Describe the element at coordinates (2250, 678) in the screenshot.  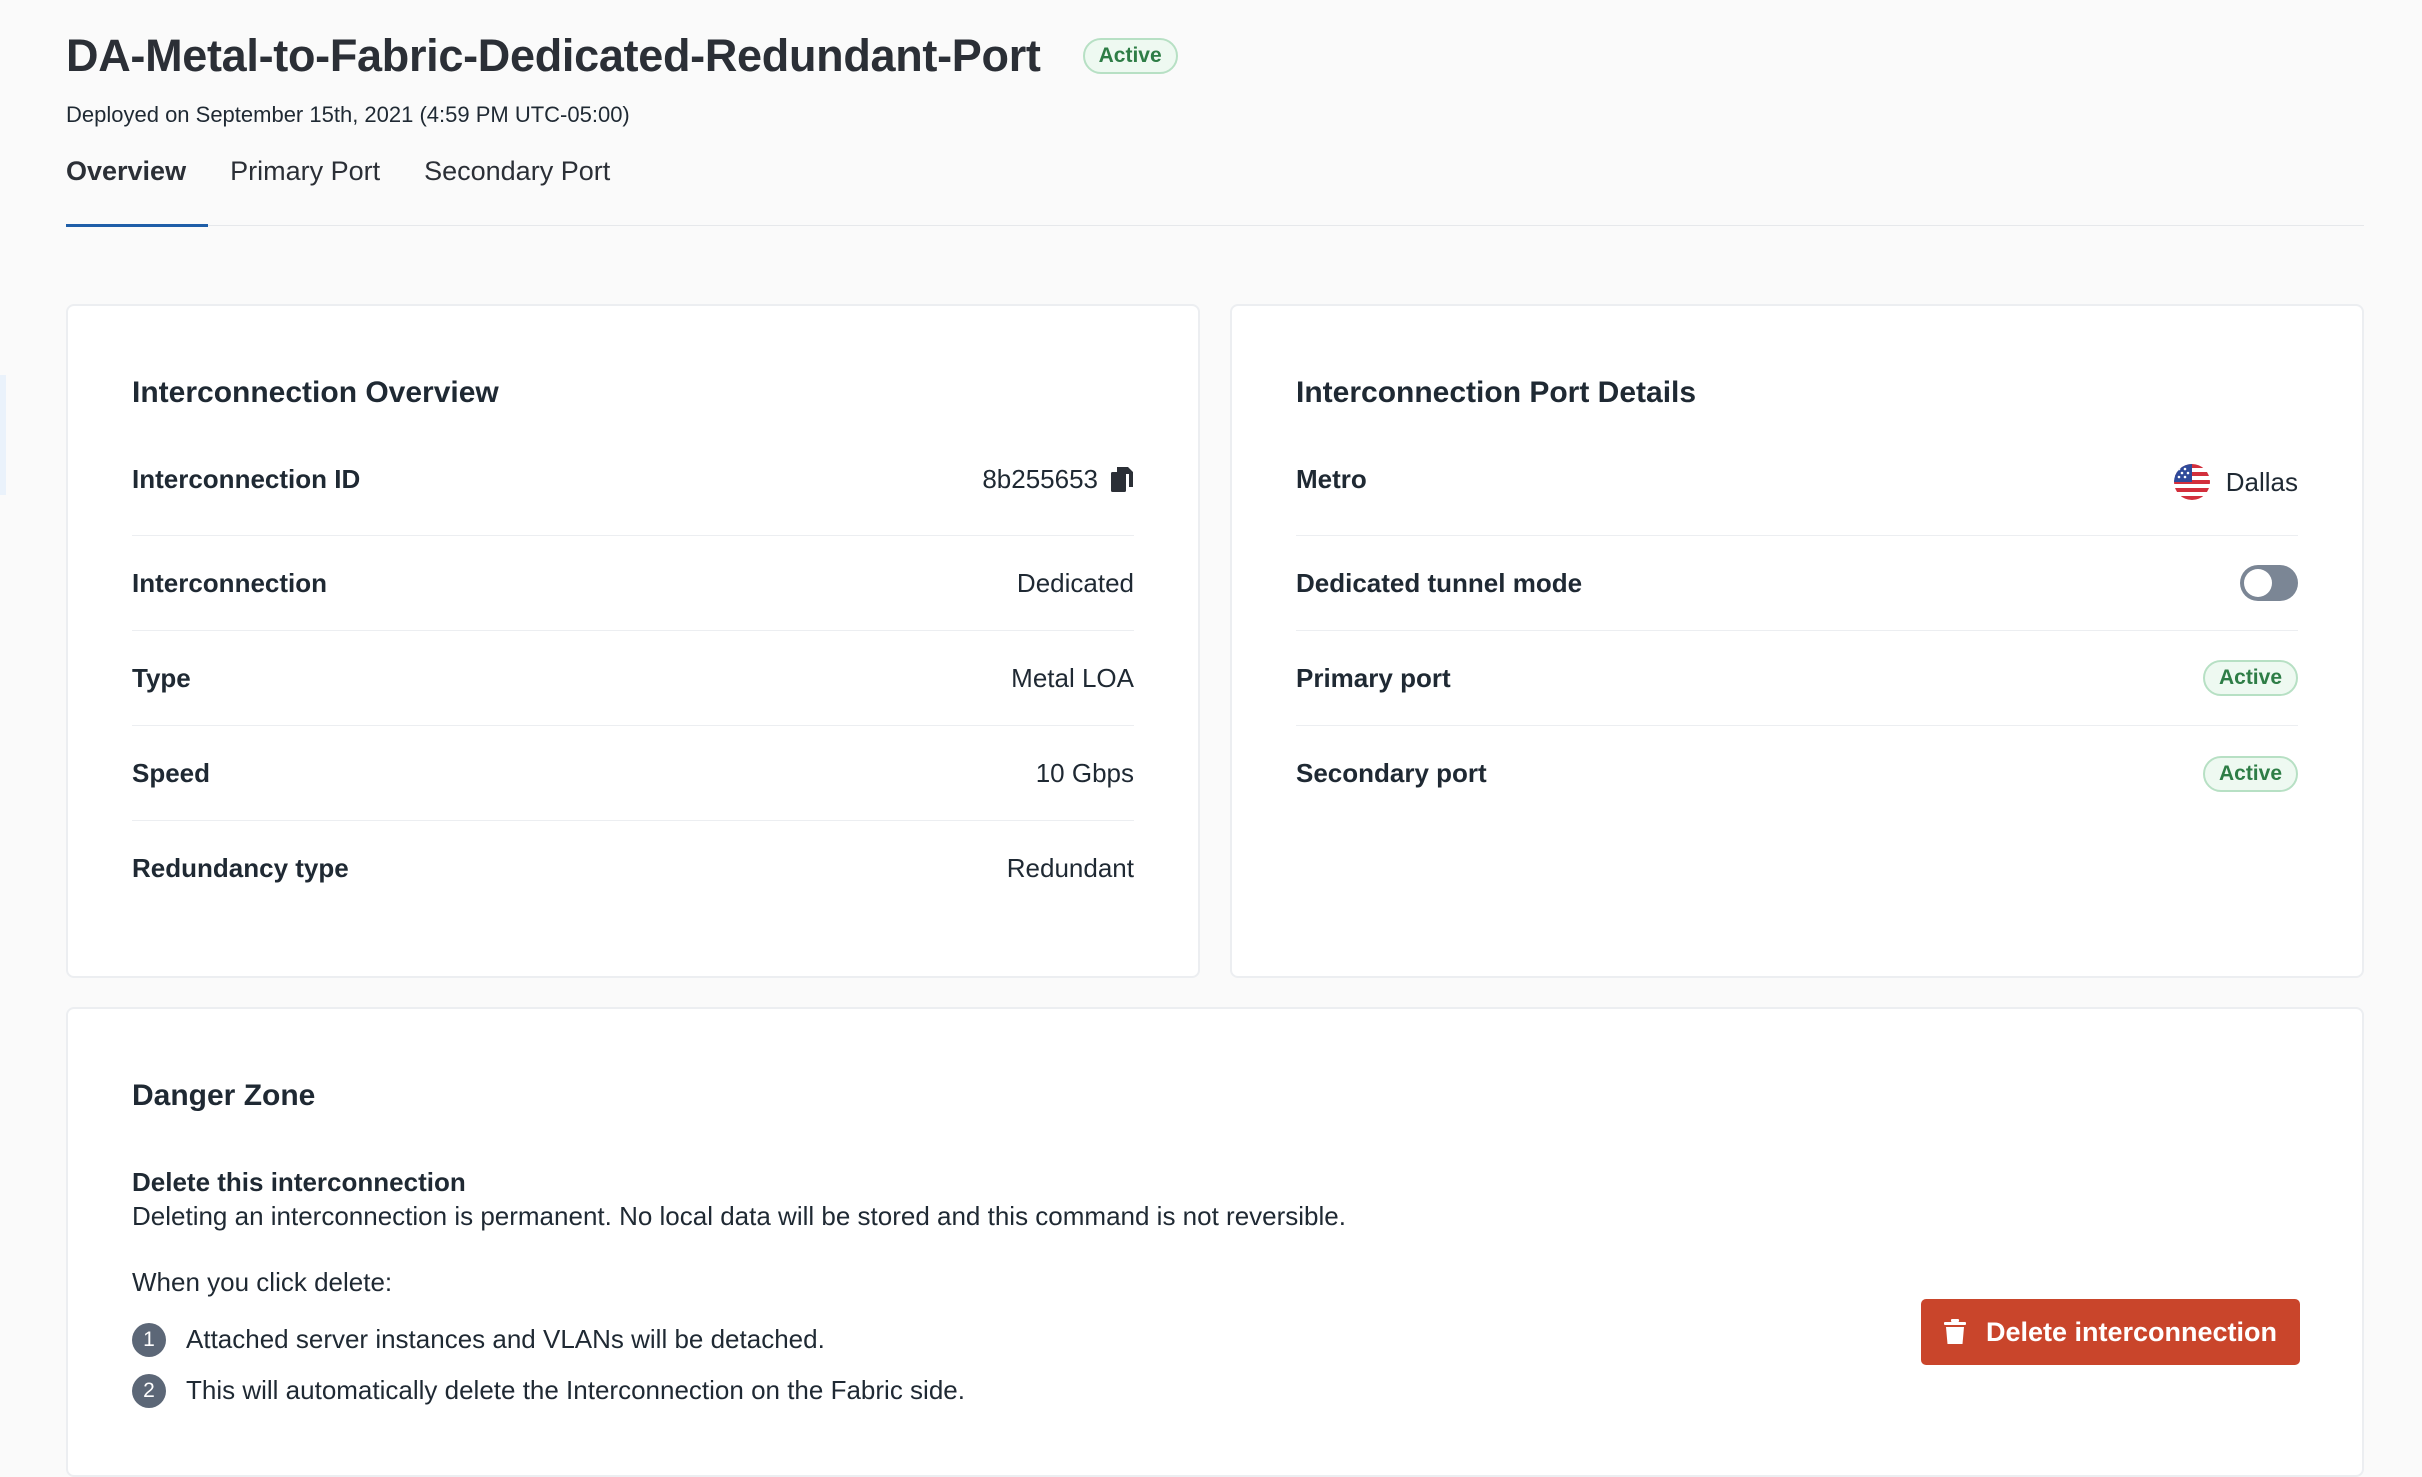
I see `primary-port-status-badge: Active` at that location.